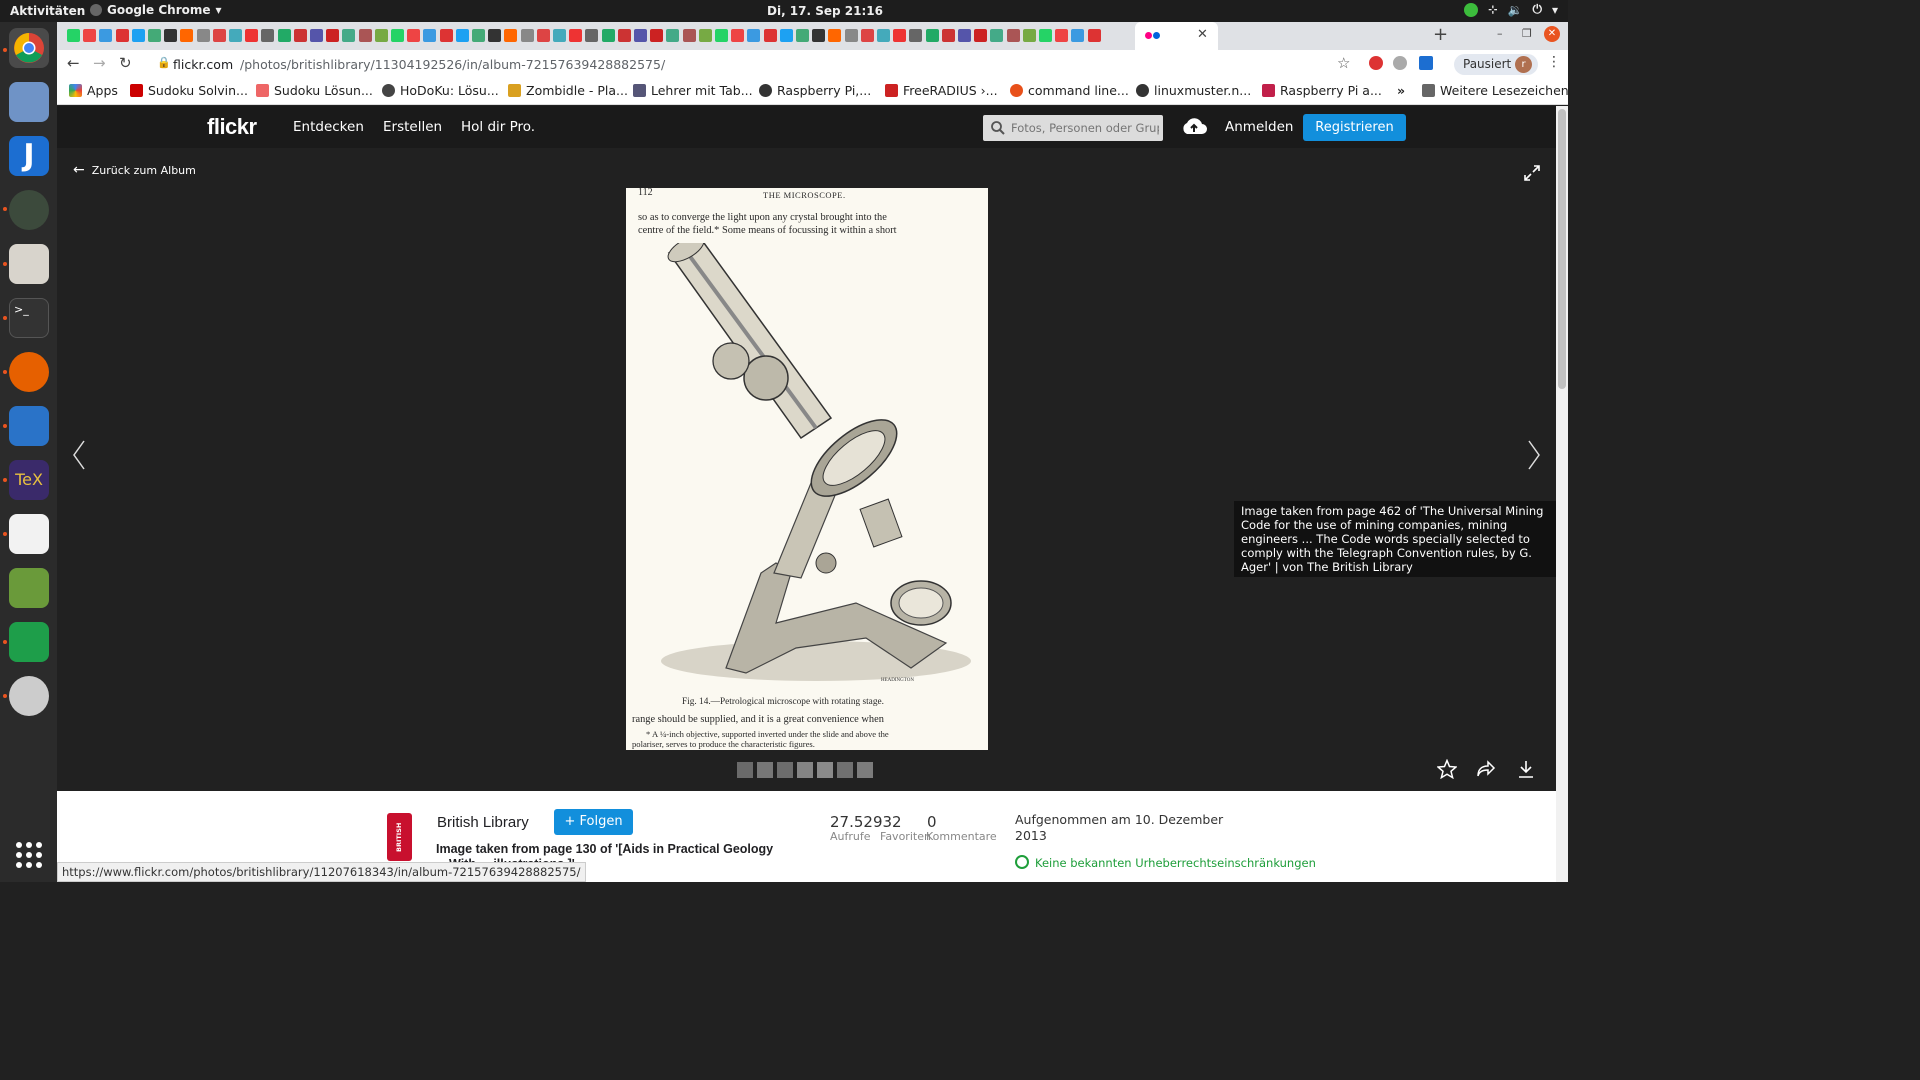 The image size is (1920, 1080). Describe the element at coordinates (483, 822) in the screenshot. I see `owner-name: British Library` at that location.